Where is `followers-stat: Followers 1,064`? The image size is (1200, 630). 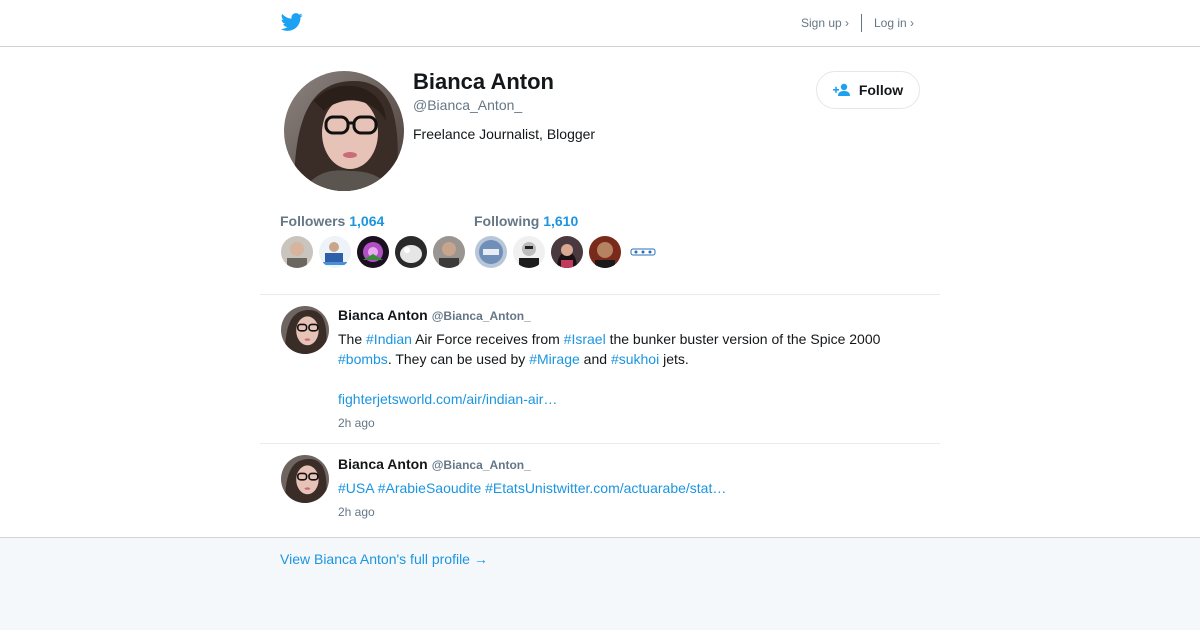
followers-stat: Followers 1,064 is located at coordinates (332, 221).